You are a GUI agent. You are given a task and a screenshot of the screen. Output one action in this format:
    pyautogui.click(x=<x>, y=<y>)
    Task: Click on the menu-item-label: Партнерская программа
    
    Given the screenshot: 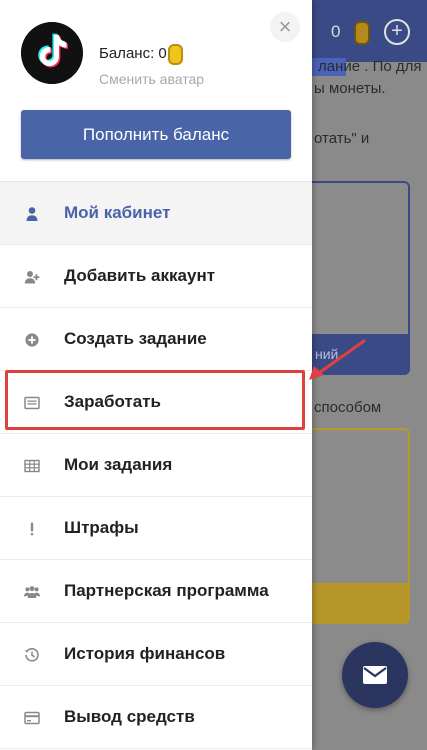 What is the action you would take?
    pyautogui.click(x=166, y=590)
    